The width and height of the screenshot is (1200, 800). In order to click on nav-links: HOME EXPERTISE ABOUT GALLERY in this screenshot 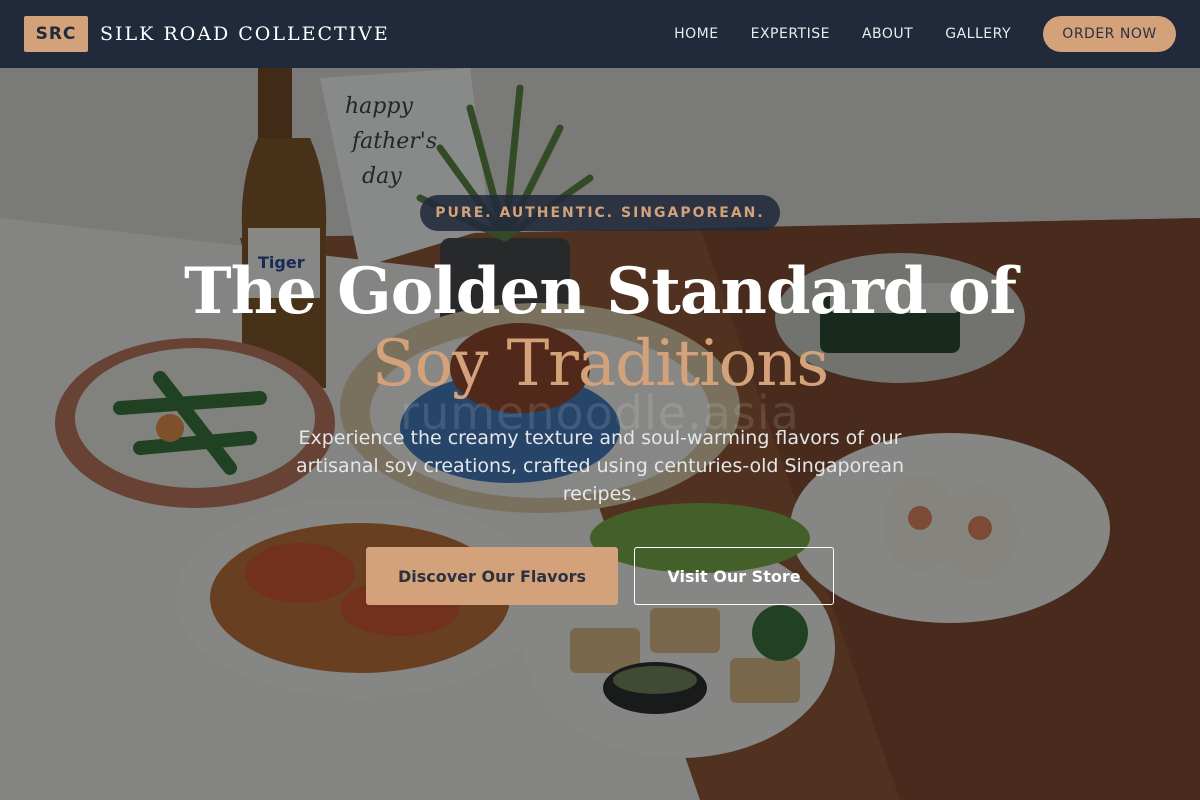, I will do `click(842, 34)`.